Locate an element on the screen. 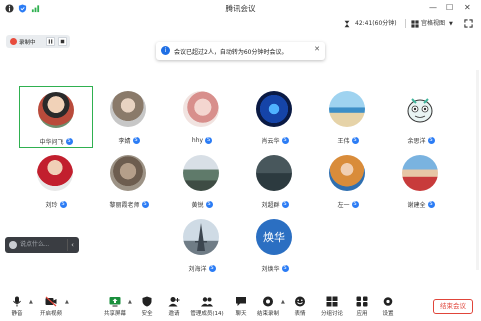  apps-button: 应用 is located at coordinates (362, 306).